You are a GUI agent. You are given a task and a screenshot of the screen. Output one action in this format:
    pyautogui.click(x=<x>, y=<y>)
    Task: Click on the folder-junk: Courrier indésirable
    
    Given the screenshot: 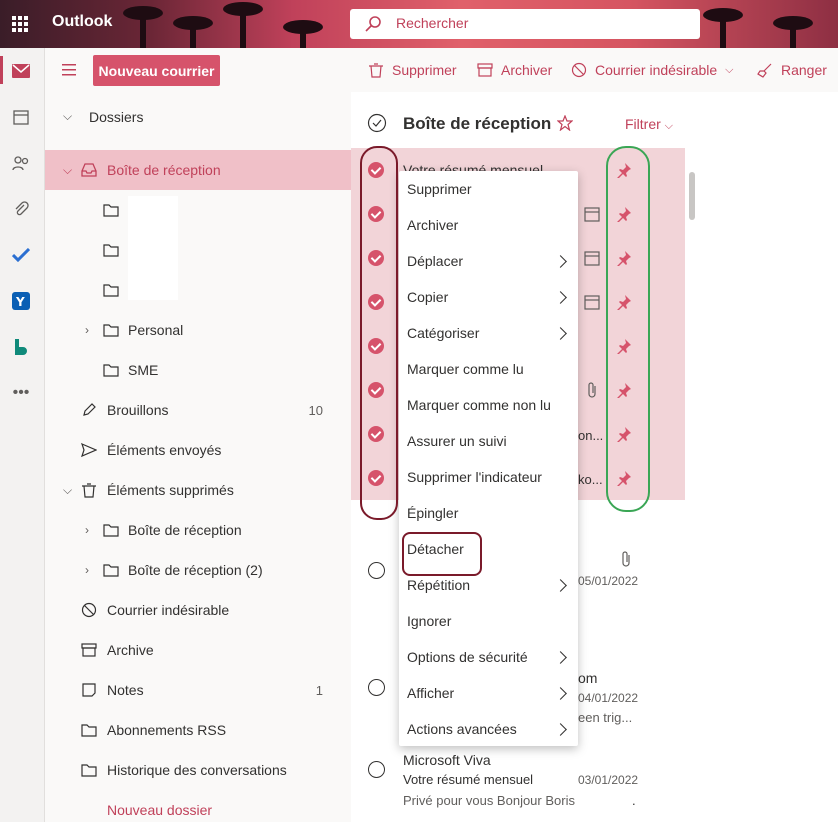 What is the action you would take?
    pyautogui.click(x=198, y=610)
    